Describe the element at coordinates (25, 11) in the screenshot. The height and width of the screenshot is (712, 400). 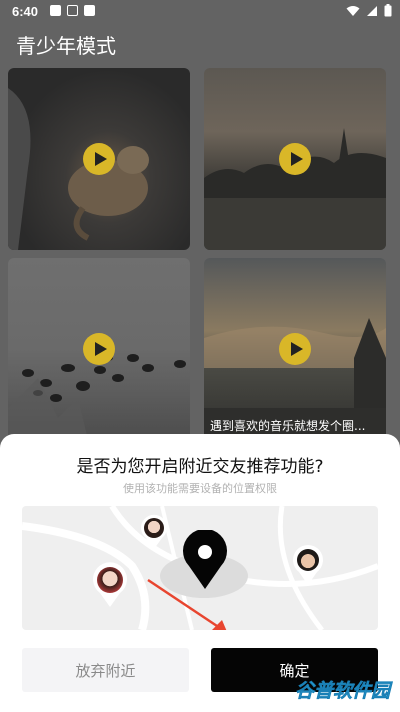
I see `status-time: 6:40` at that location.